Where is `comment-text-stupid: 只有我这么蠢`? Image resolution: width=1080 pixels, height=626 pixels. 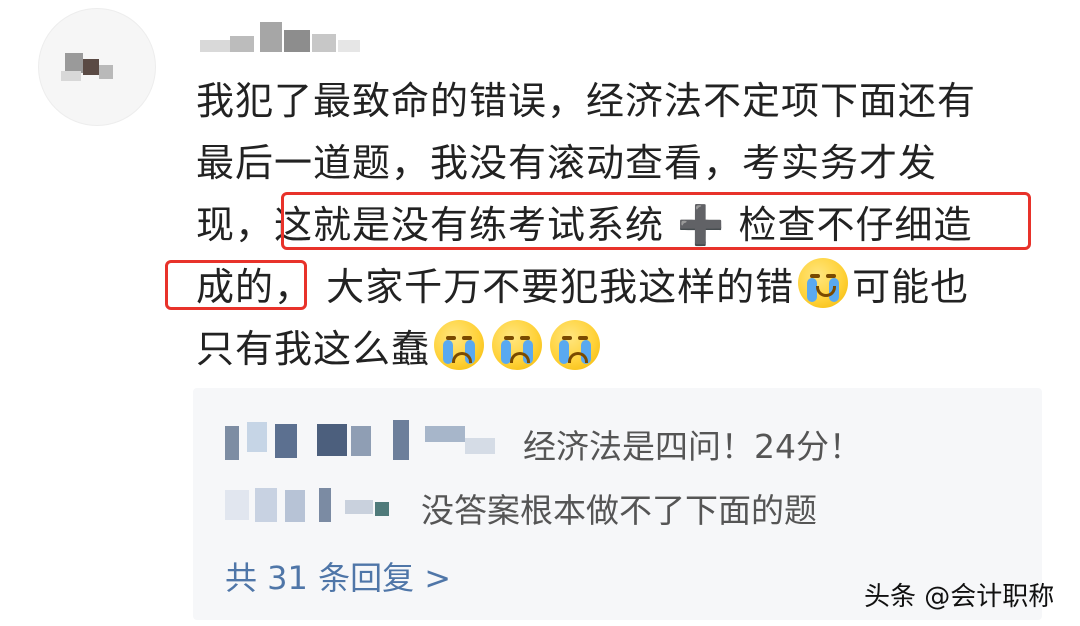
comment-text-stupid: 只有我这么蠢 is located at coordinates (313, 349).